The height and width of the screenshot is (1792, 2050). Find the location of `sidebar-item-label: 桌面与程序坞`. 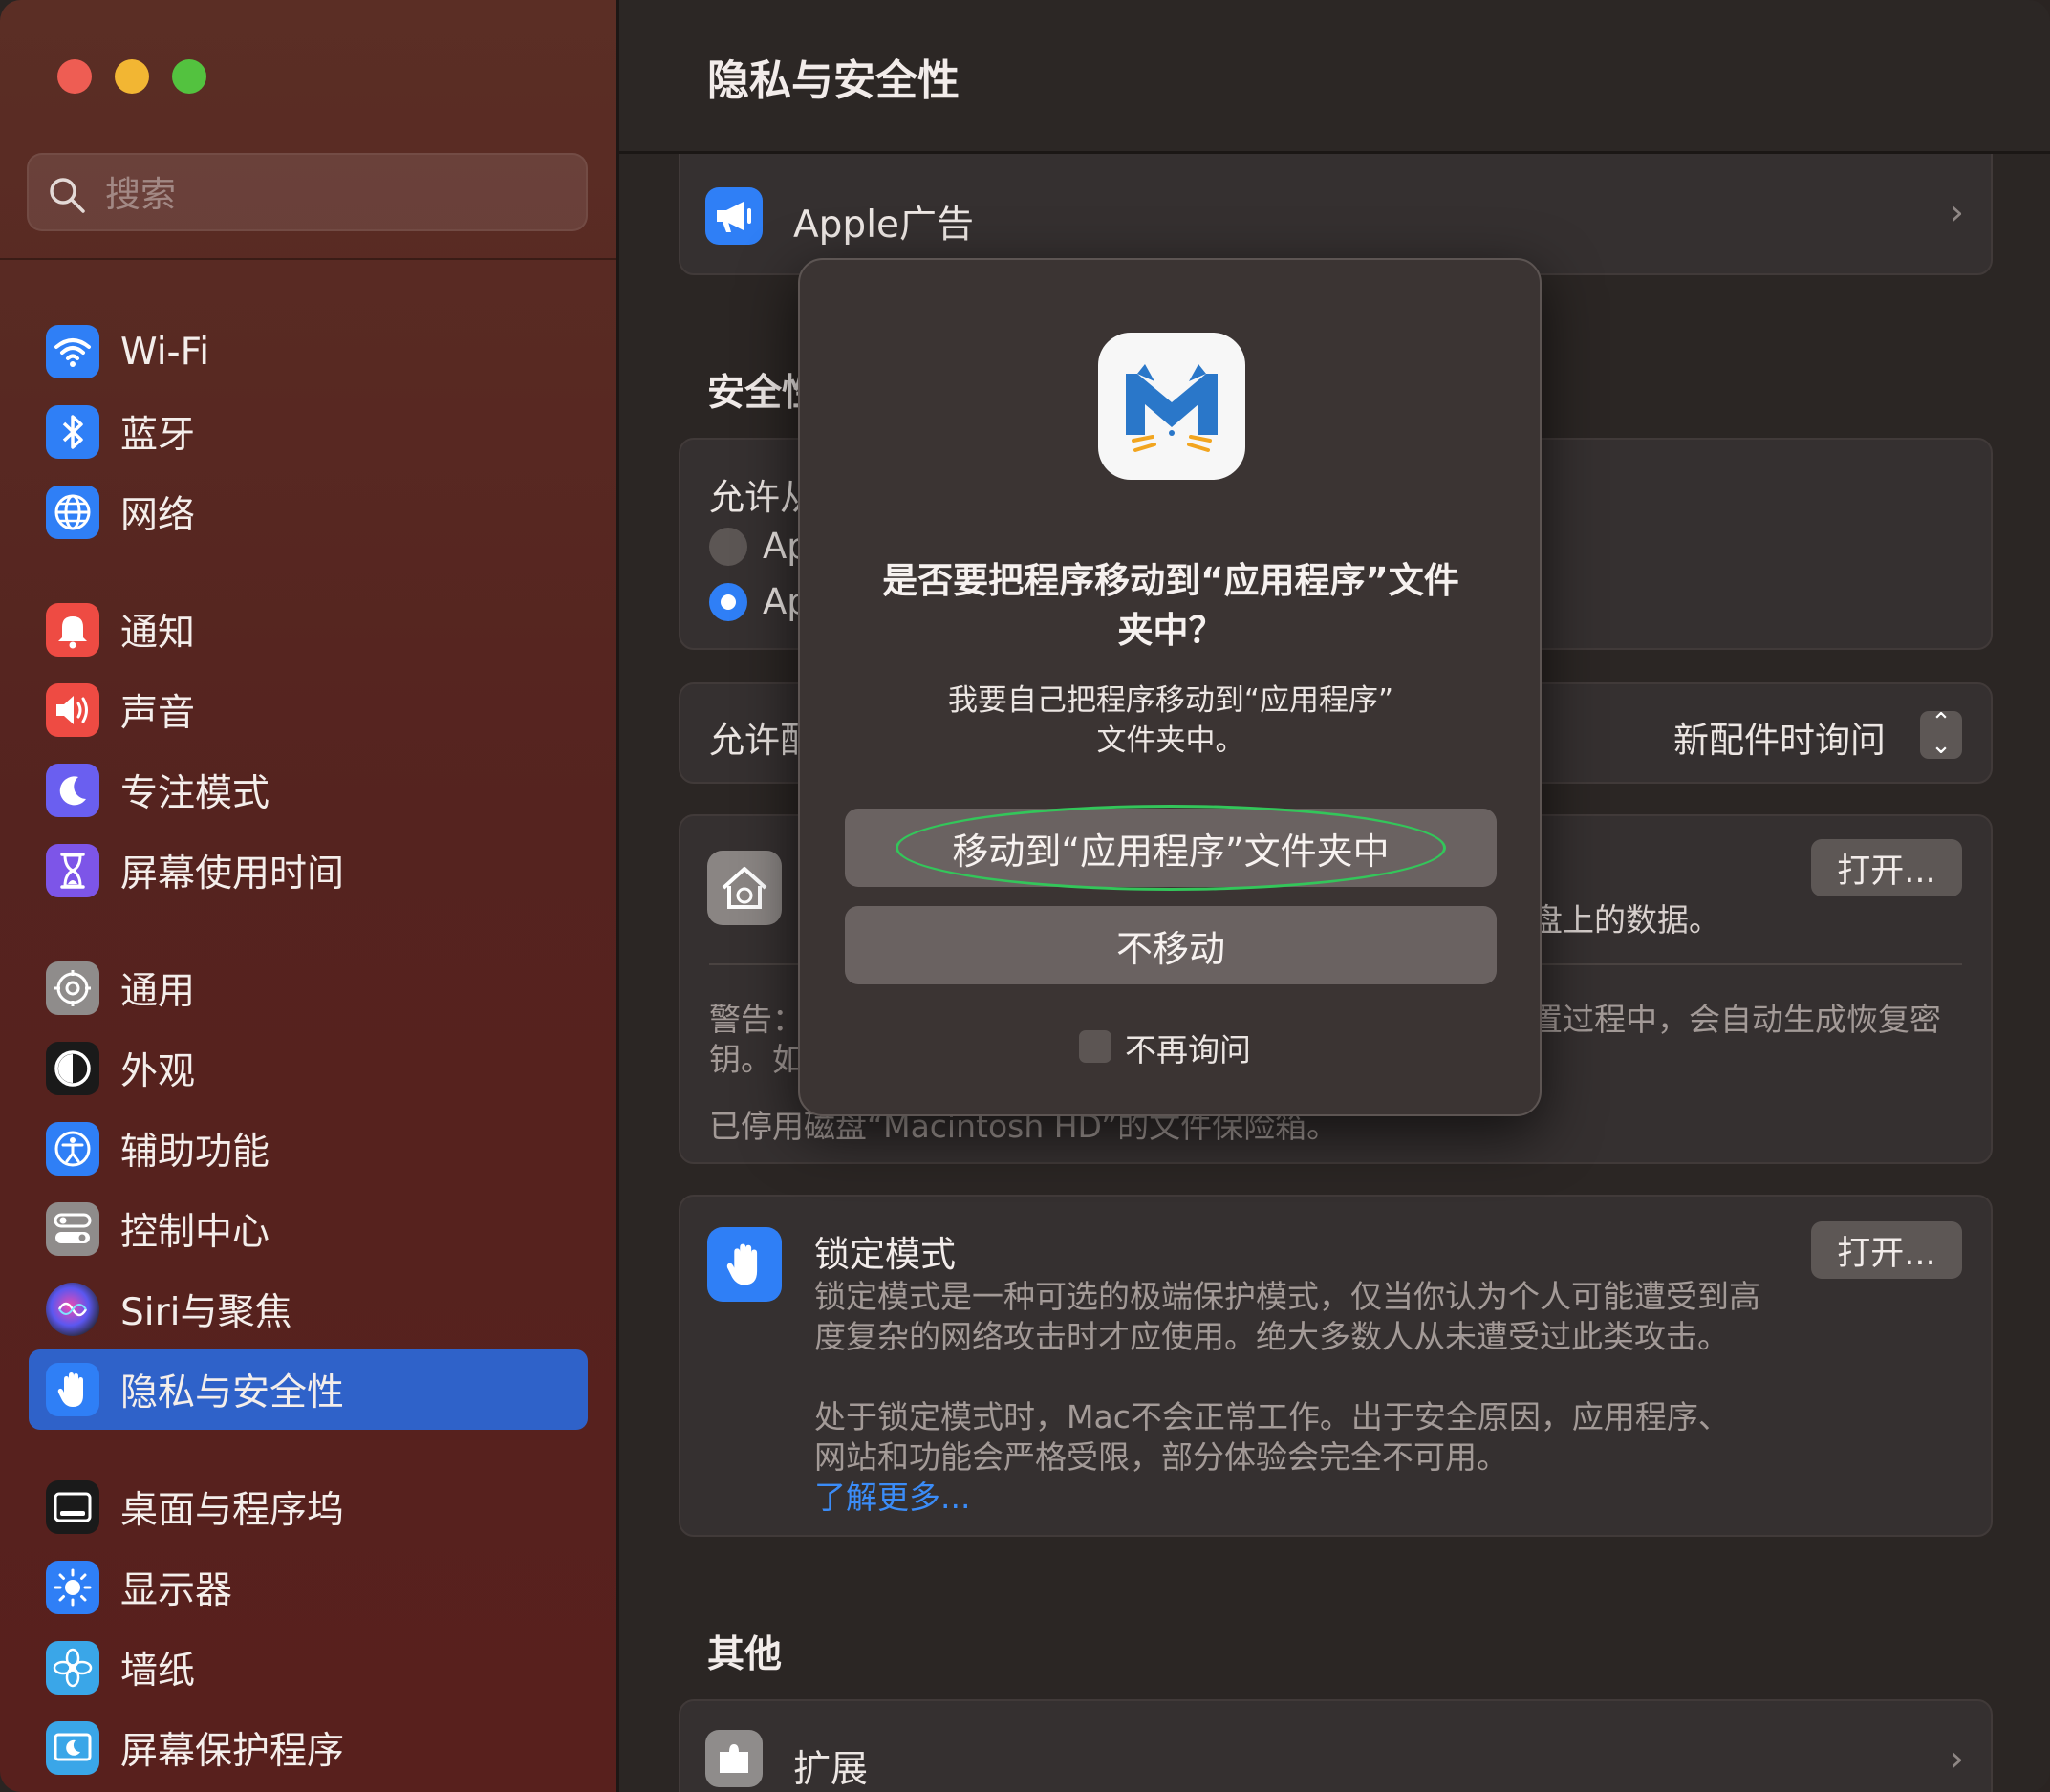

sidebar-item-label: 桌面与程序坞 is located at coordinates (232, 1510).